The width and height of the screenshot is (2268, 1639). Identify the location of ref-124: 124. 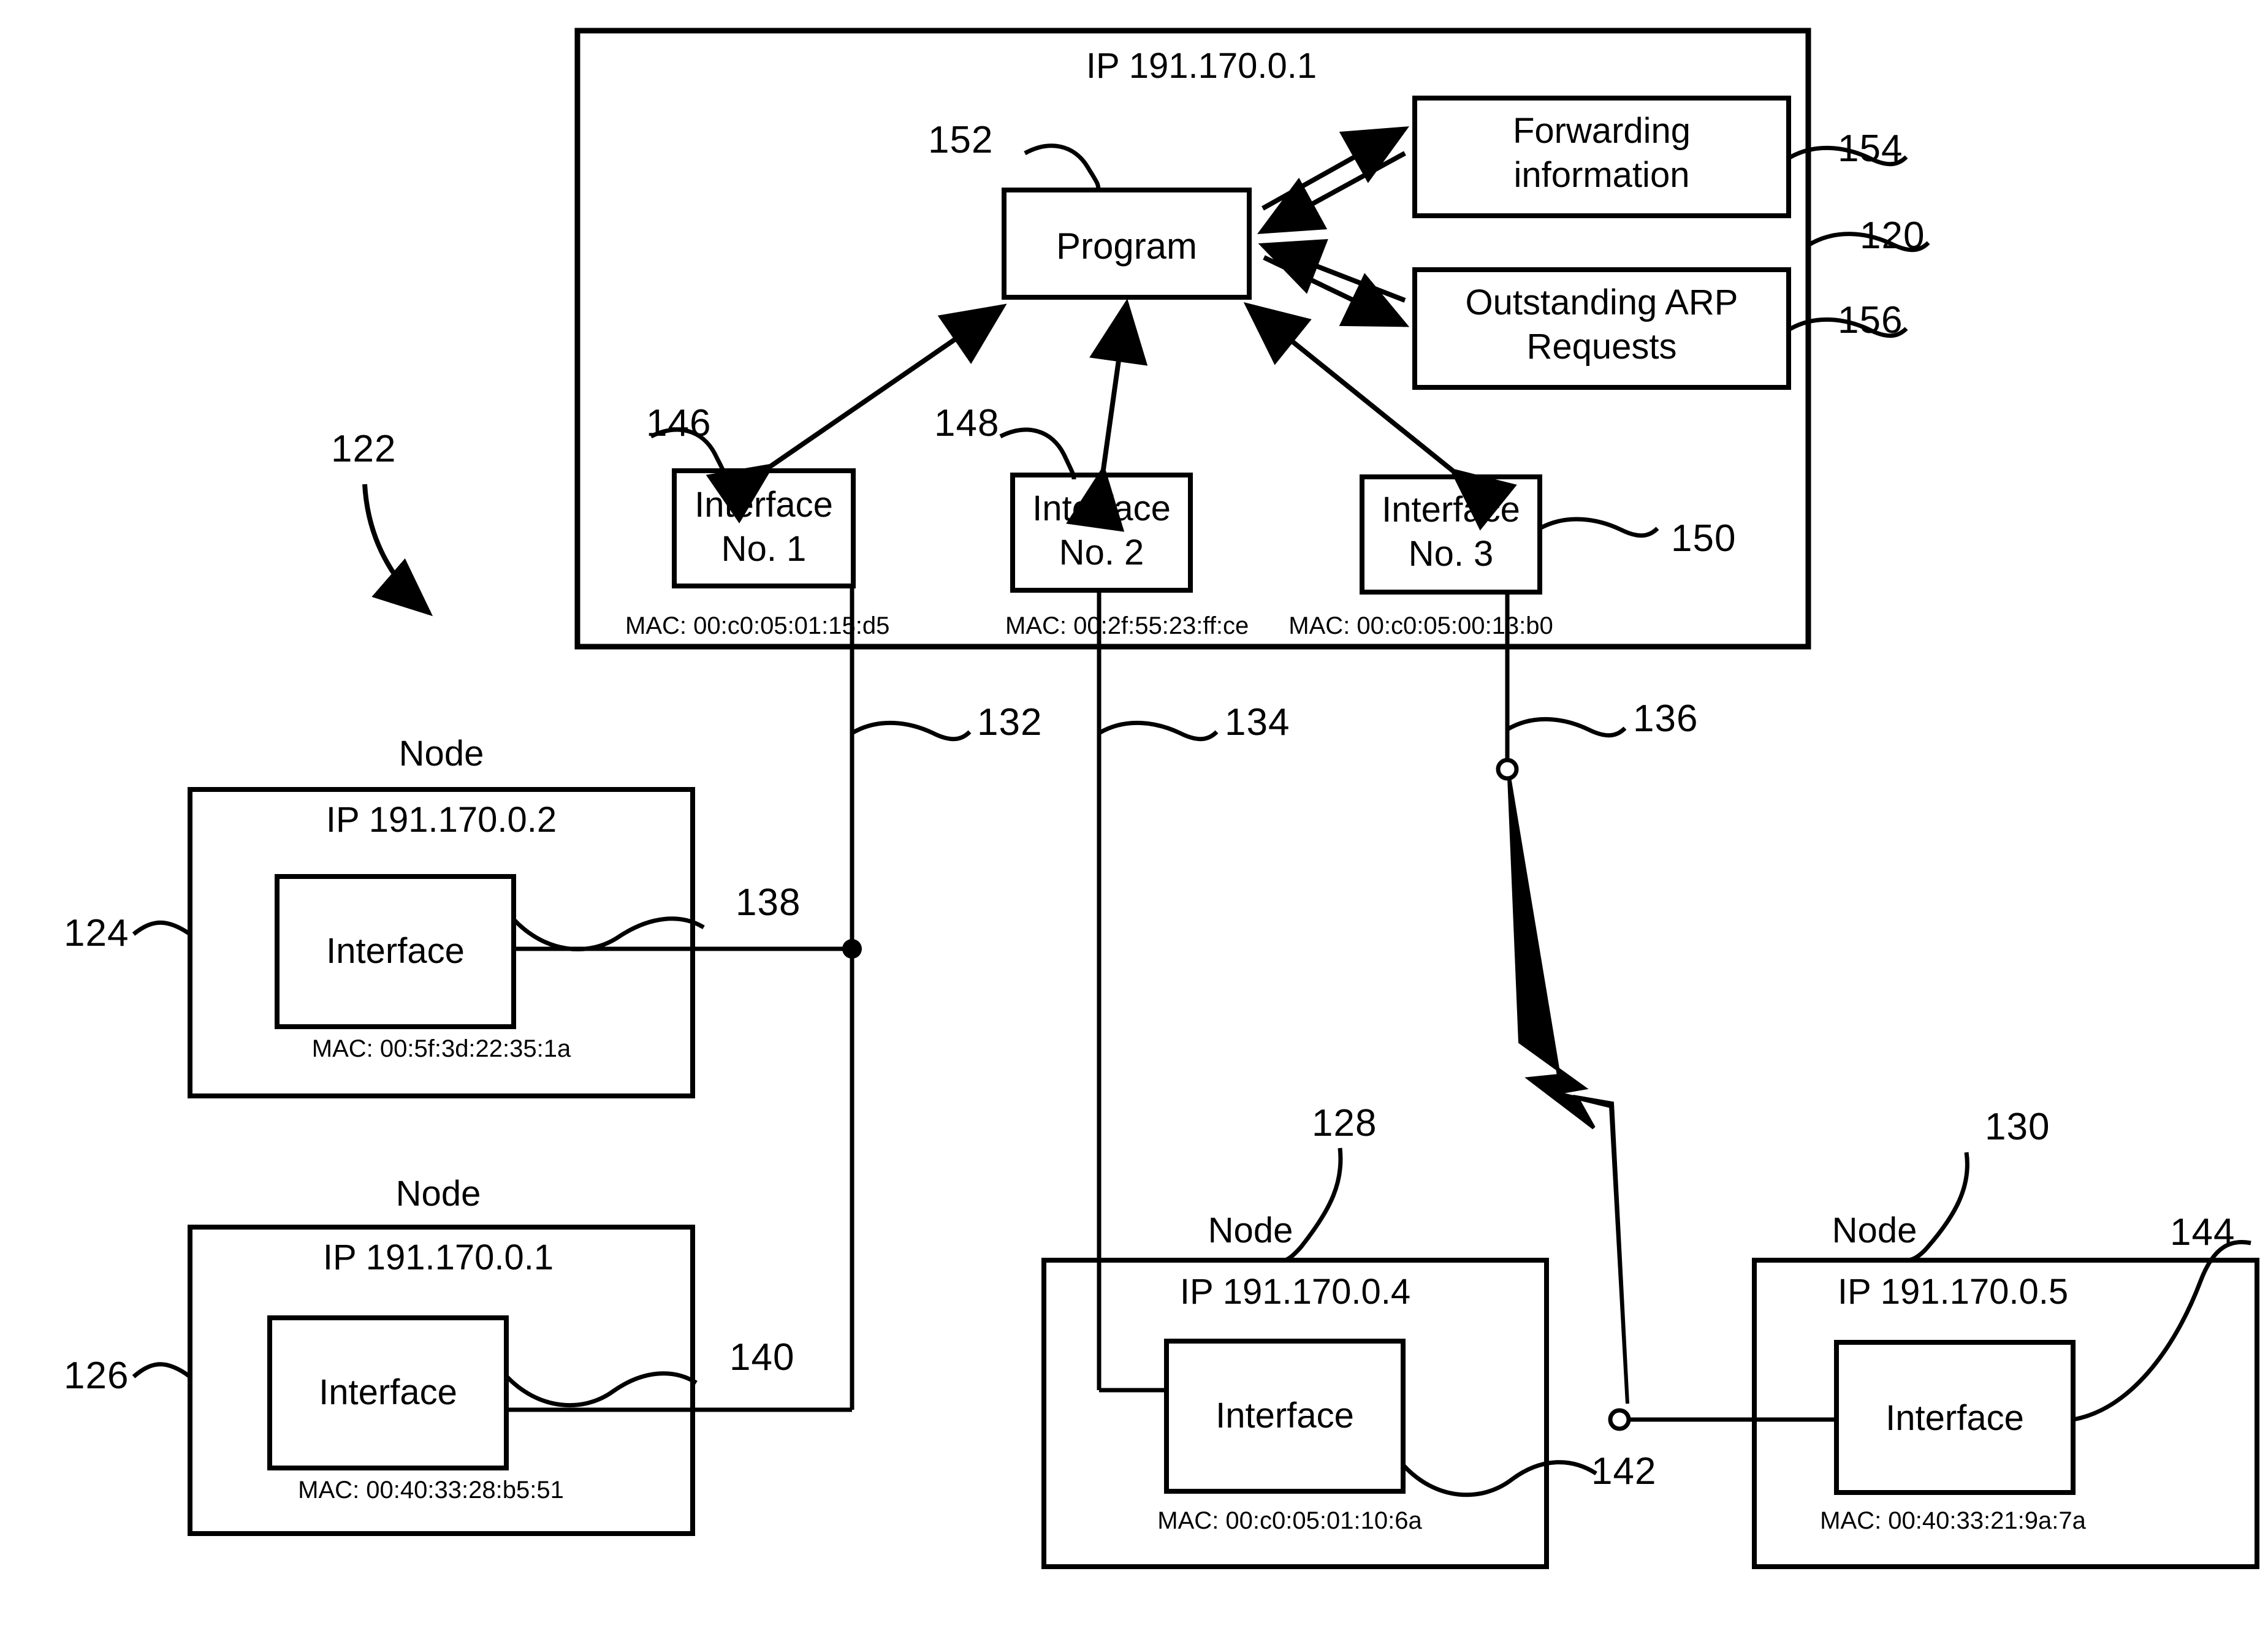
(96, 933).